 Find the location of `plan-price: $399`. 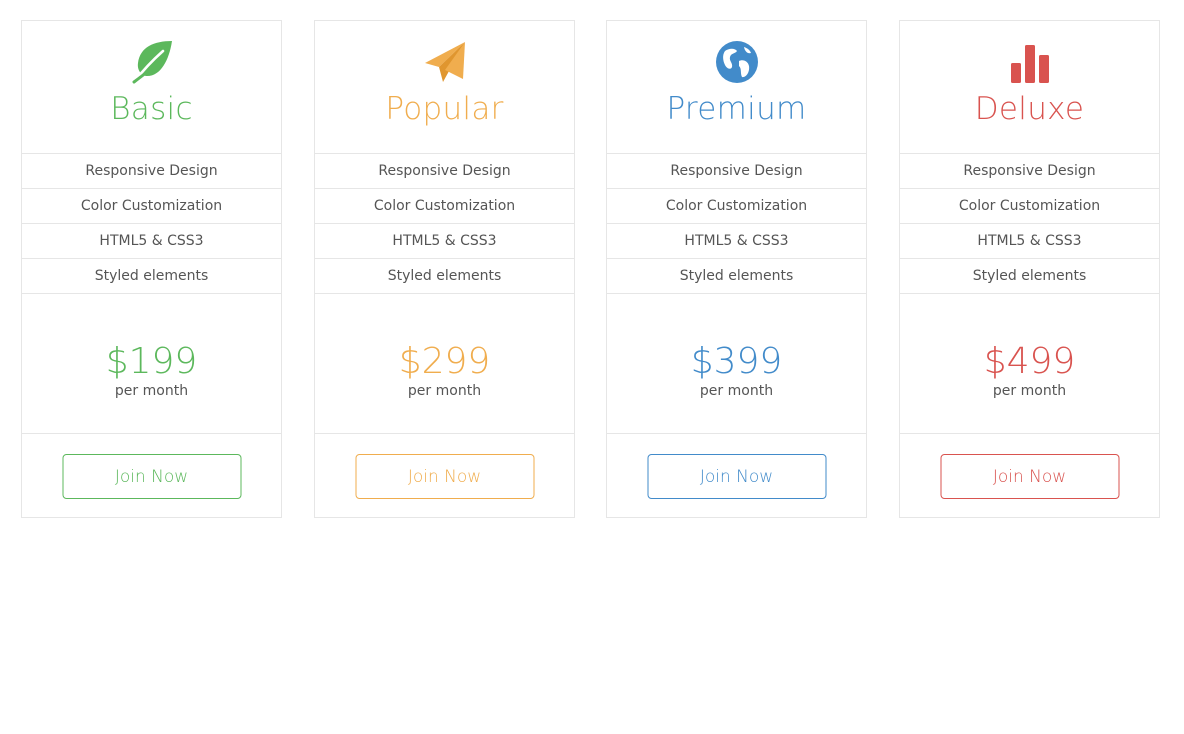

plan-price: $399 is located at coordinates (736, 361).